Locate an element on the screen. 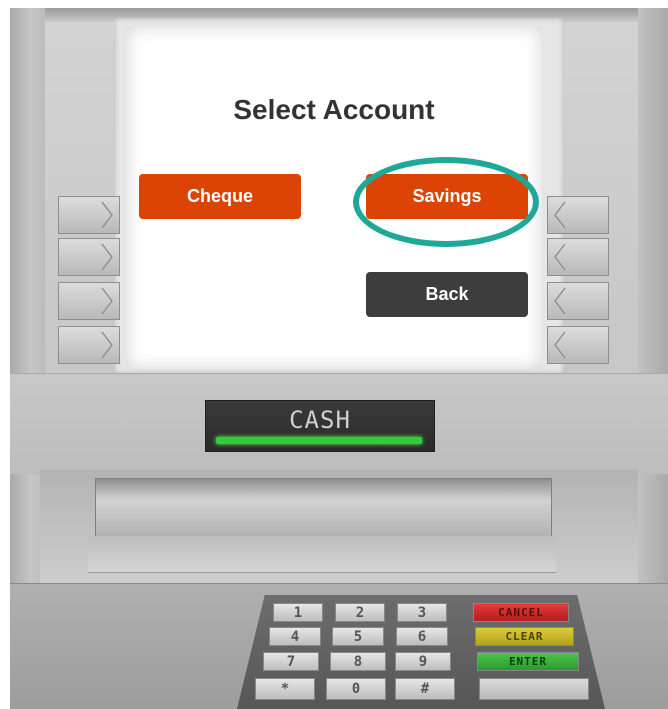  blank-function-key is located at coordinates (534, 689).